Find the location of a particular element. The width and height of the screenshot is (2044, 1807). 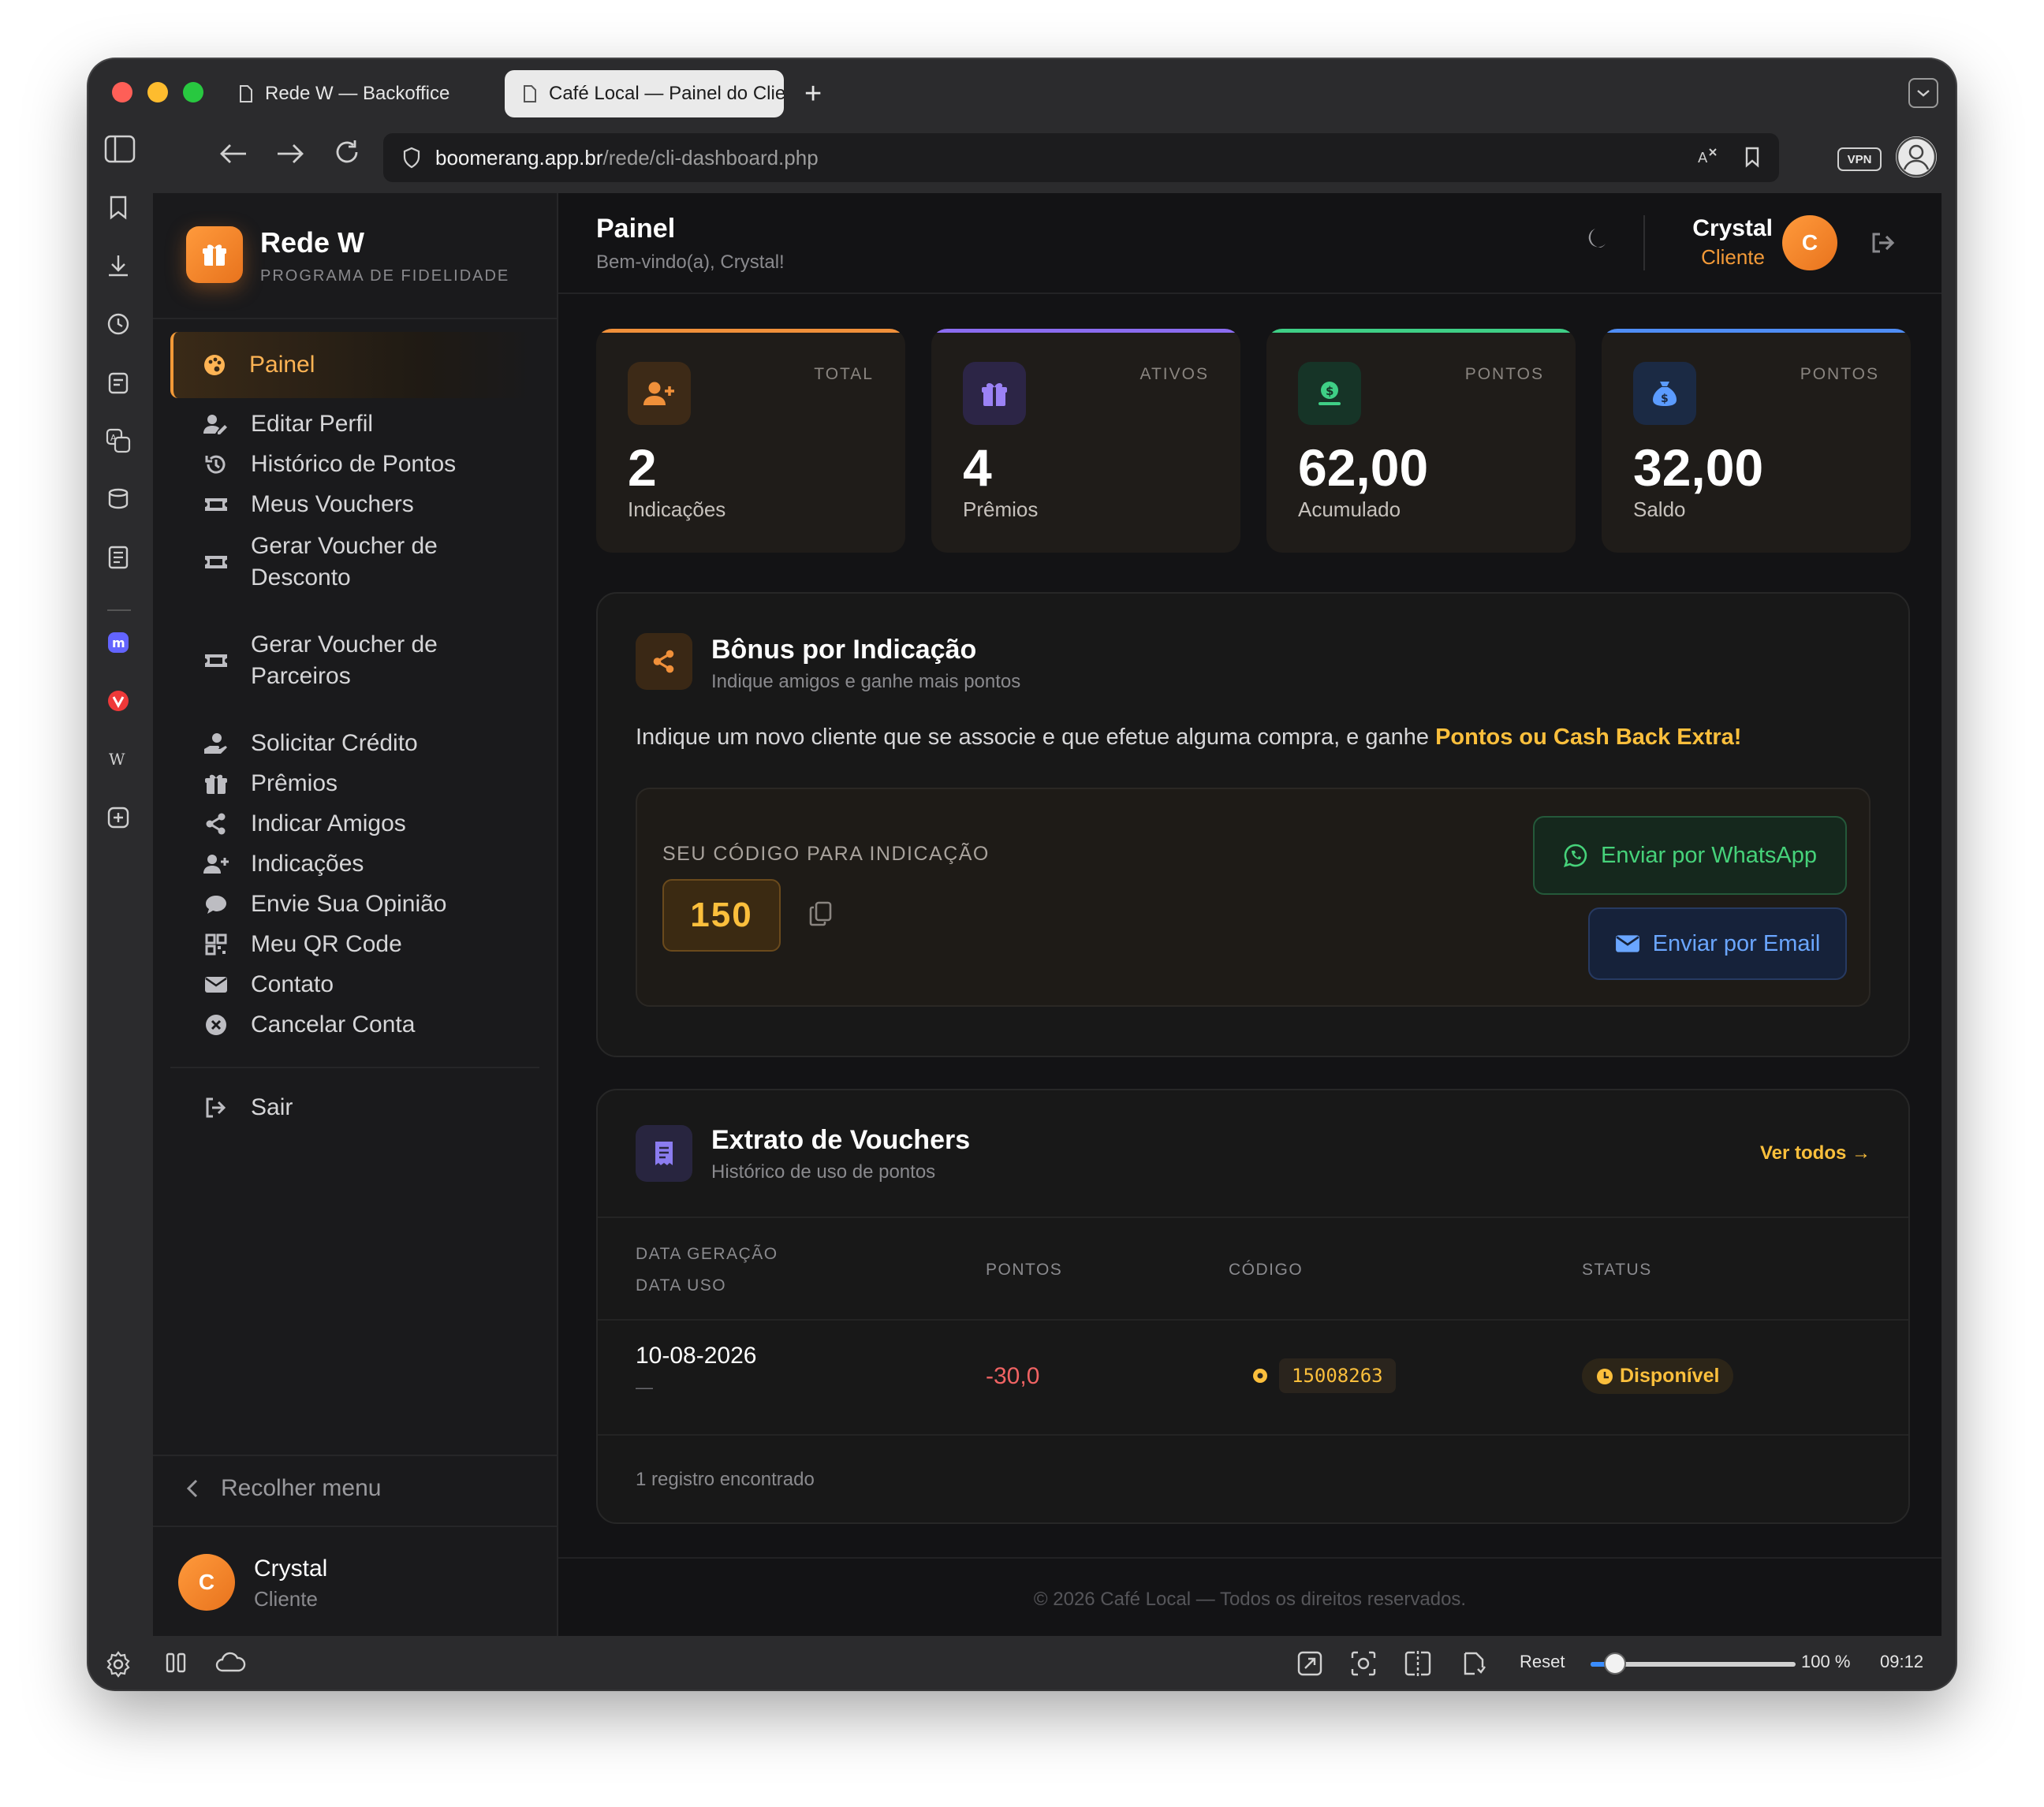

tab-rede-w-backoffice: Rede W — Backoffice is located at coordinates (359, 93).